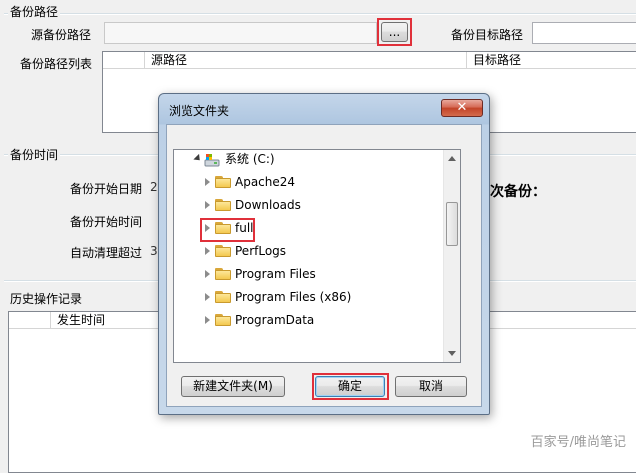 This screenshot has width=636, height=473. I want to click on scroll-thumb, so click(452, 224).